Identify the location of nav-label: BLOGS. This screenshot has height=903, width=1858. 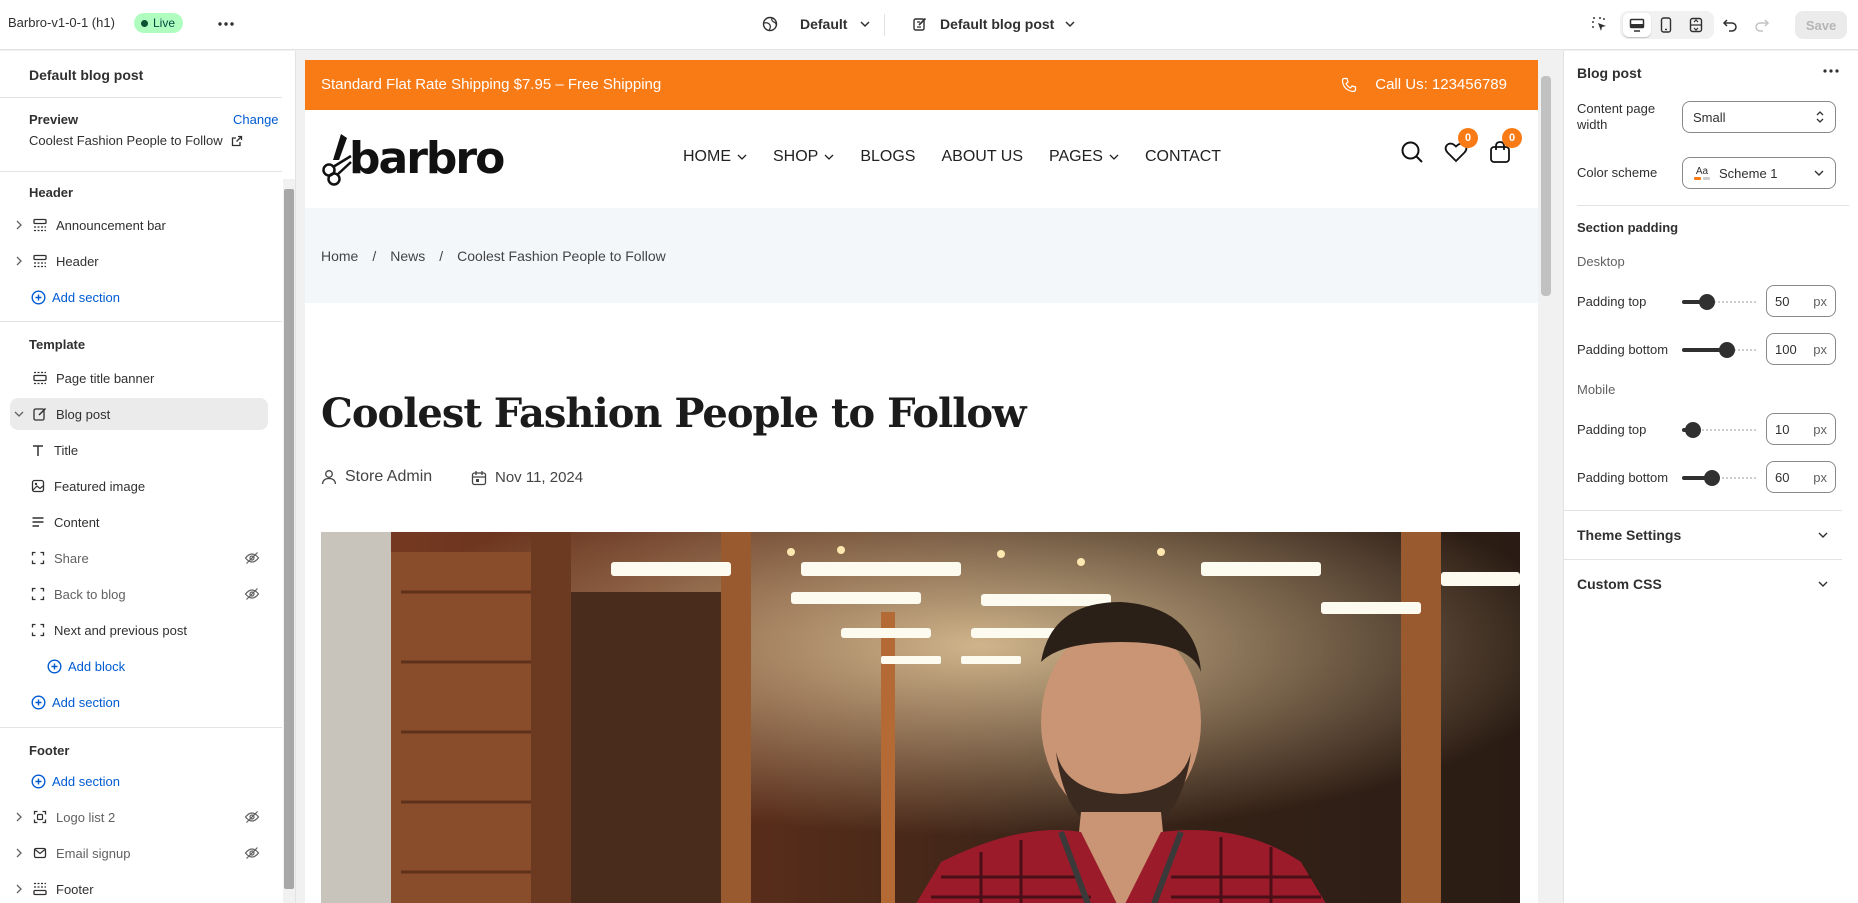
(888, 156).